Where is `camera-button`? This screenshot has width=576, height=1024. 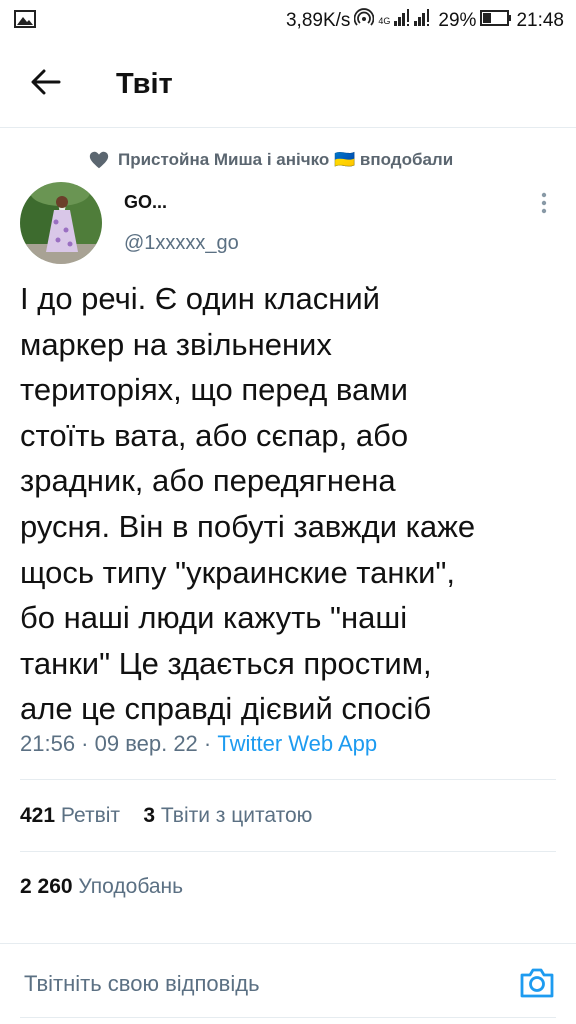 camera-button is located at coordinates (537, 983).